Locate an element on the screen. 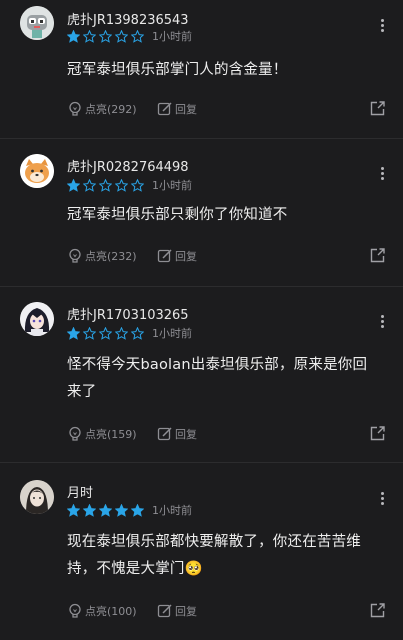  comment-actions: 点亮 (292) 回复 is located at coordinates (226, 109).